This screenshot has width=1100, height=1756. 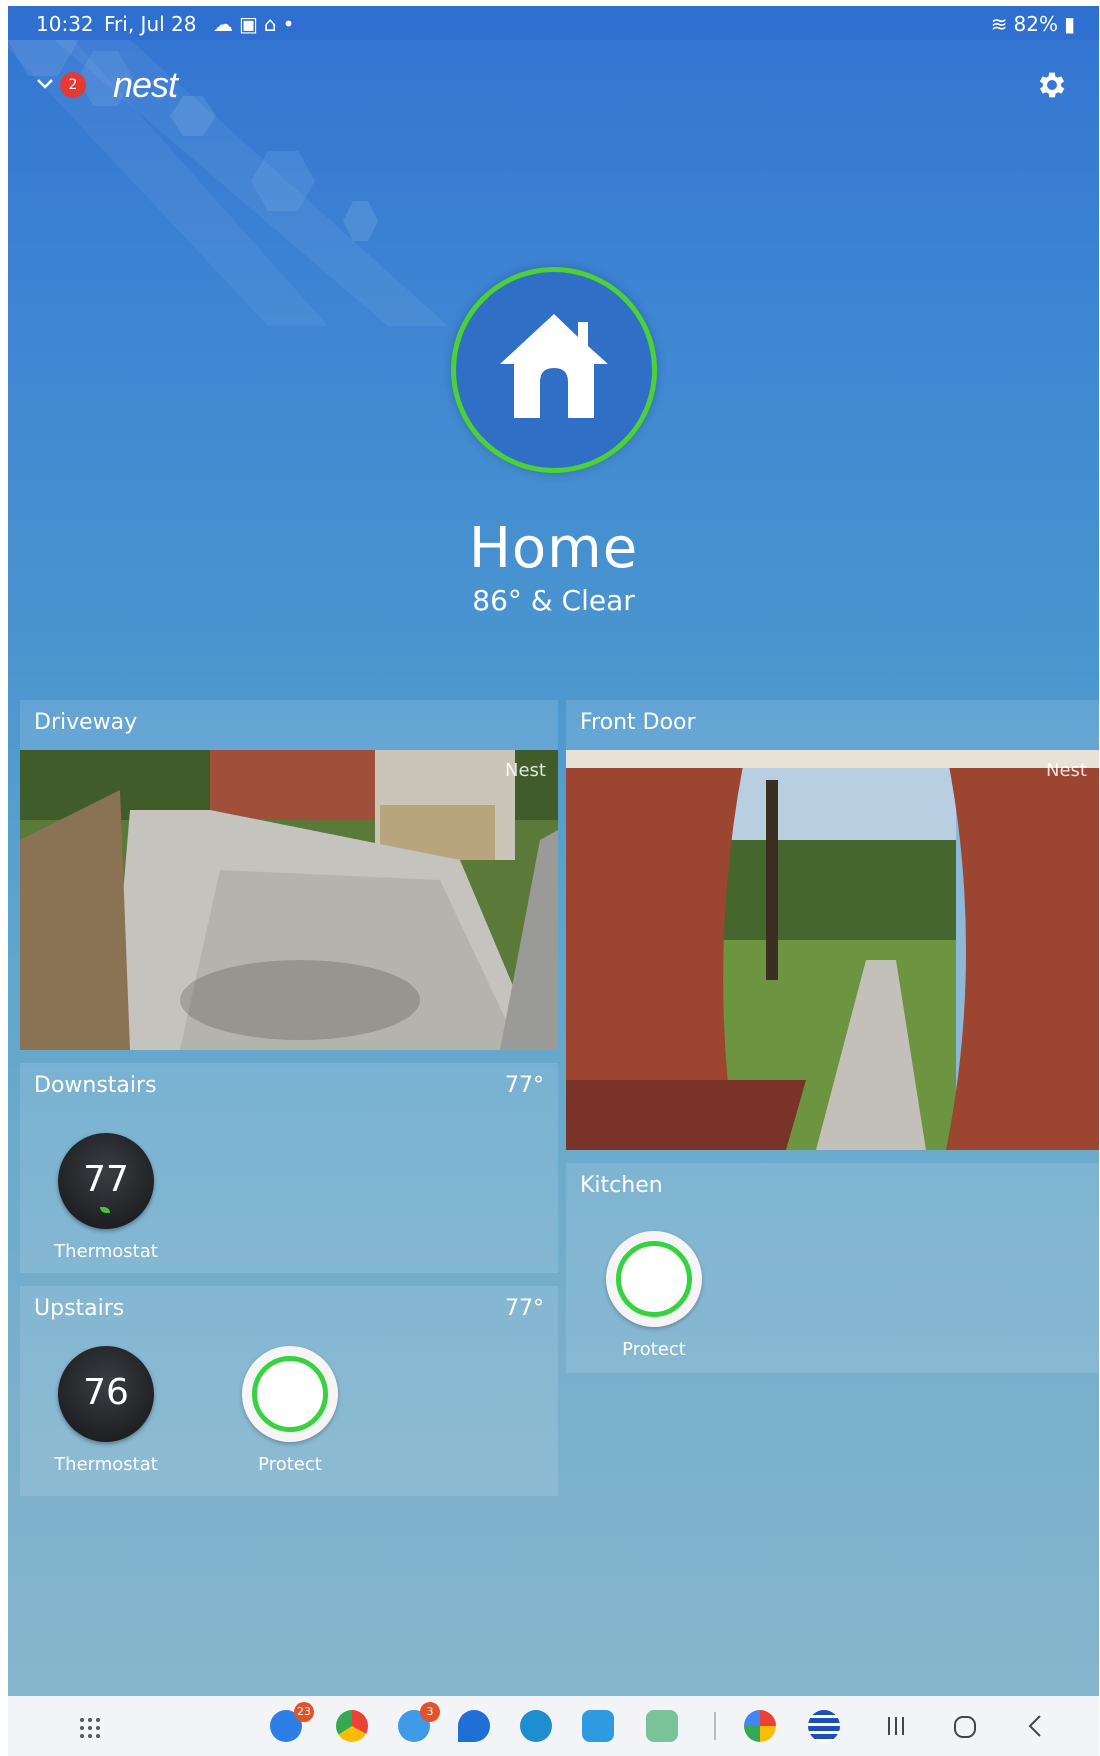 What do you see at coordinates (999, 24) in the screenshot?
I see `wifi-icon: ≋` at bounding box center [999, 24].